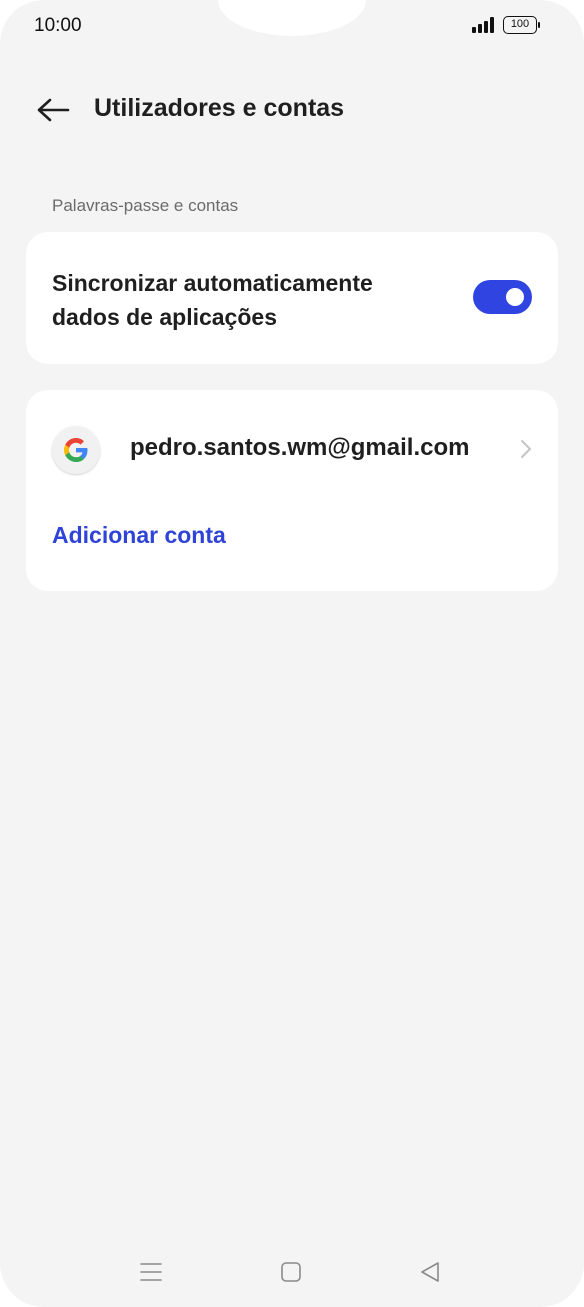 This screenshot has height=1307, width=584. Describe the element at coordinates (484, 25) in the screenshot. I see `signal-bars-icon` at that location.